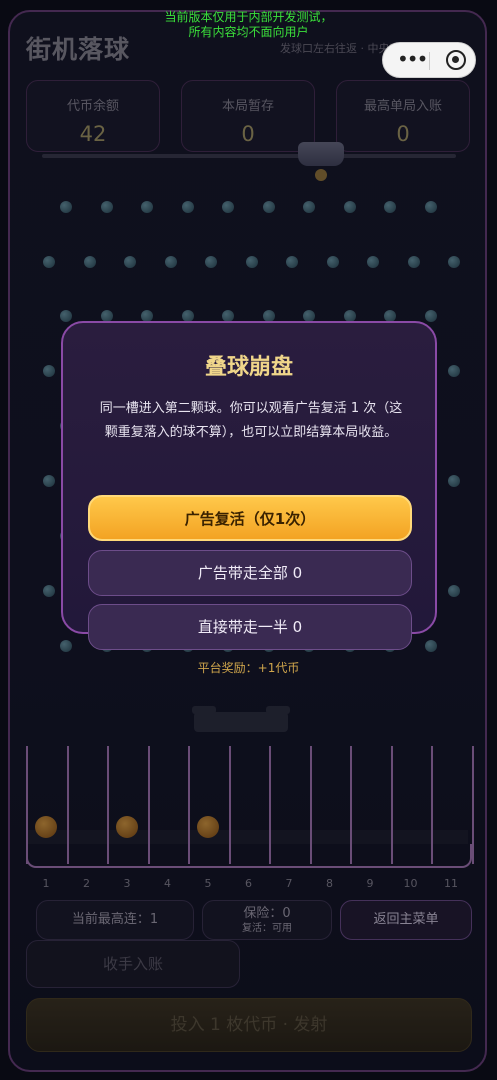  I want to click on combo-text: 当前最高连：1, so click(115, 919).